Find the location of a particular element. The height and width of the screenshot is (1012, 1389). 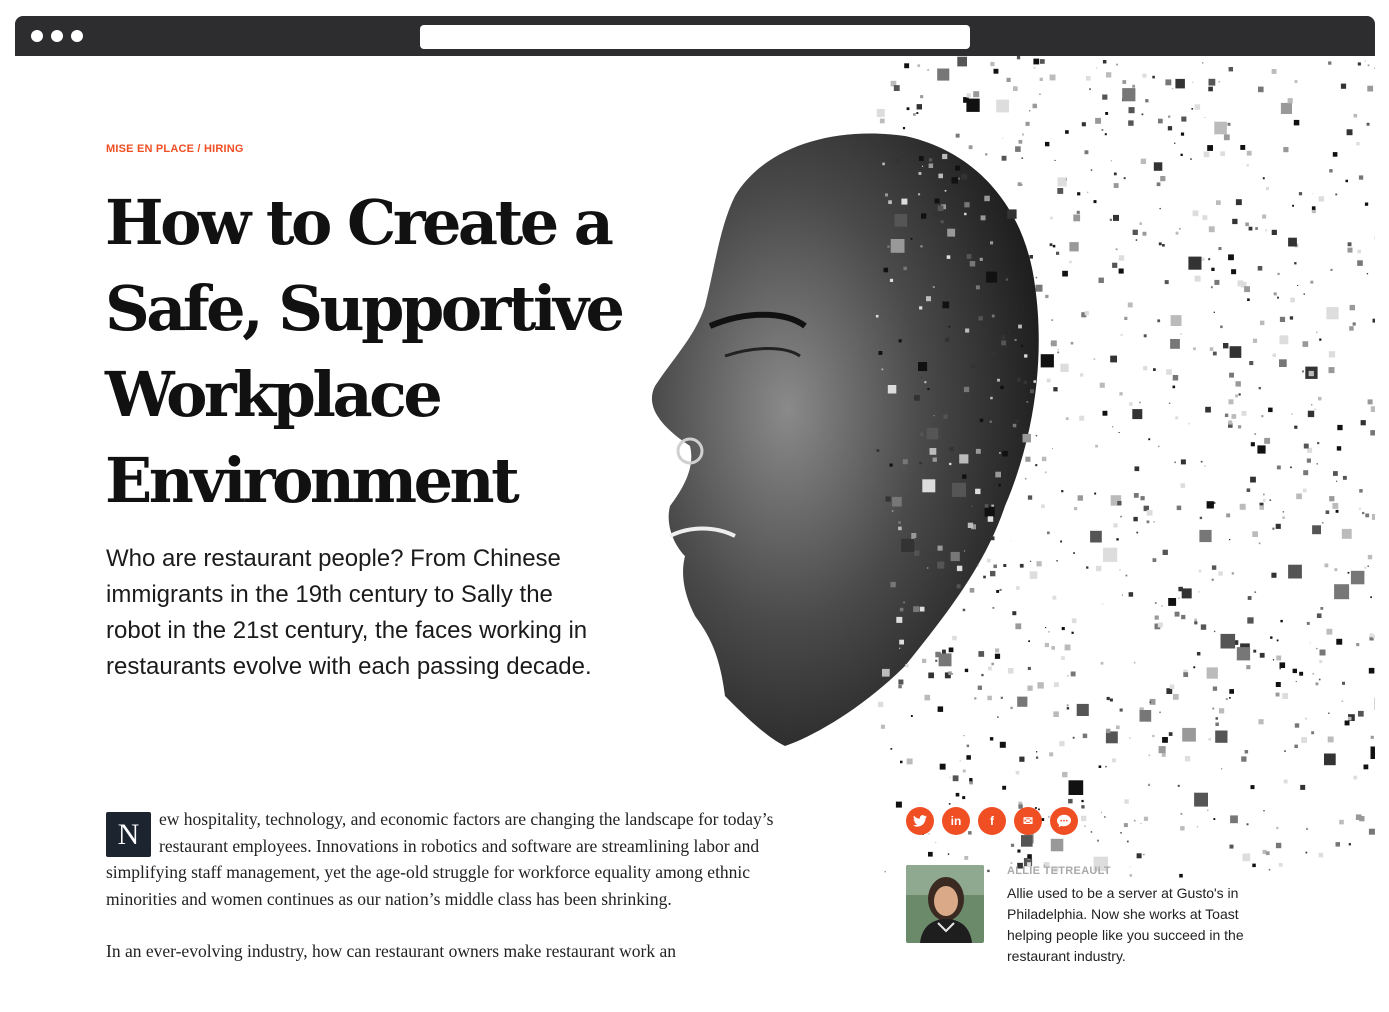

window-controls is located at coordinates (57, 36).